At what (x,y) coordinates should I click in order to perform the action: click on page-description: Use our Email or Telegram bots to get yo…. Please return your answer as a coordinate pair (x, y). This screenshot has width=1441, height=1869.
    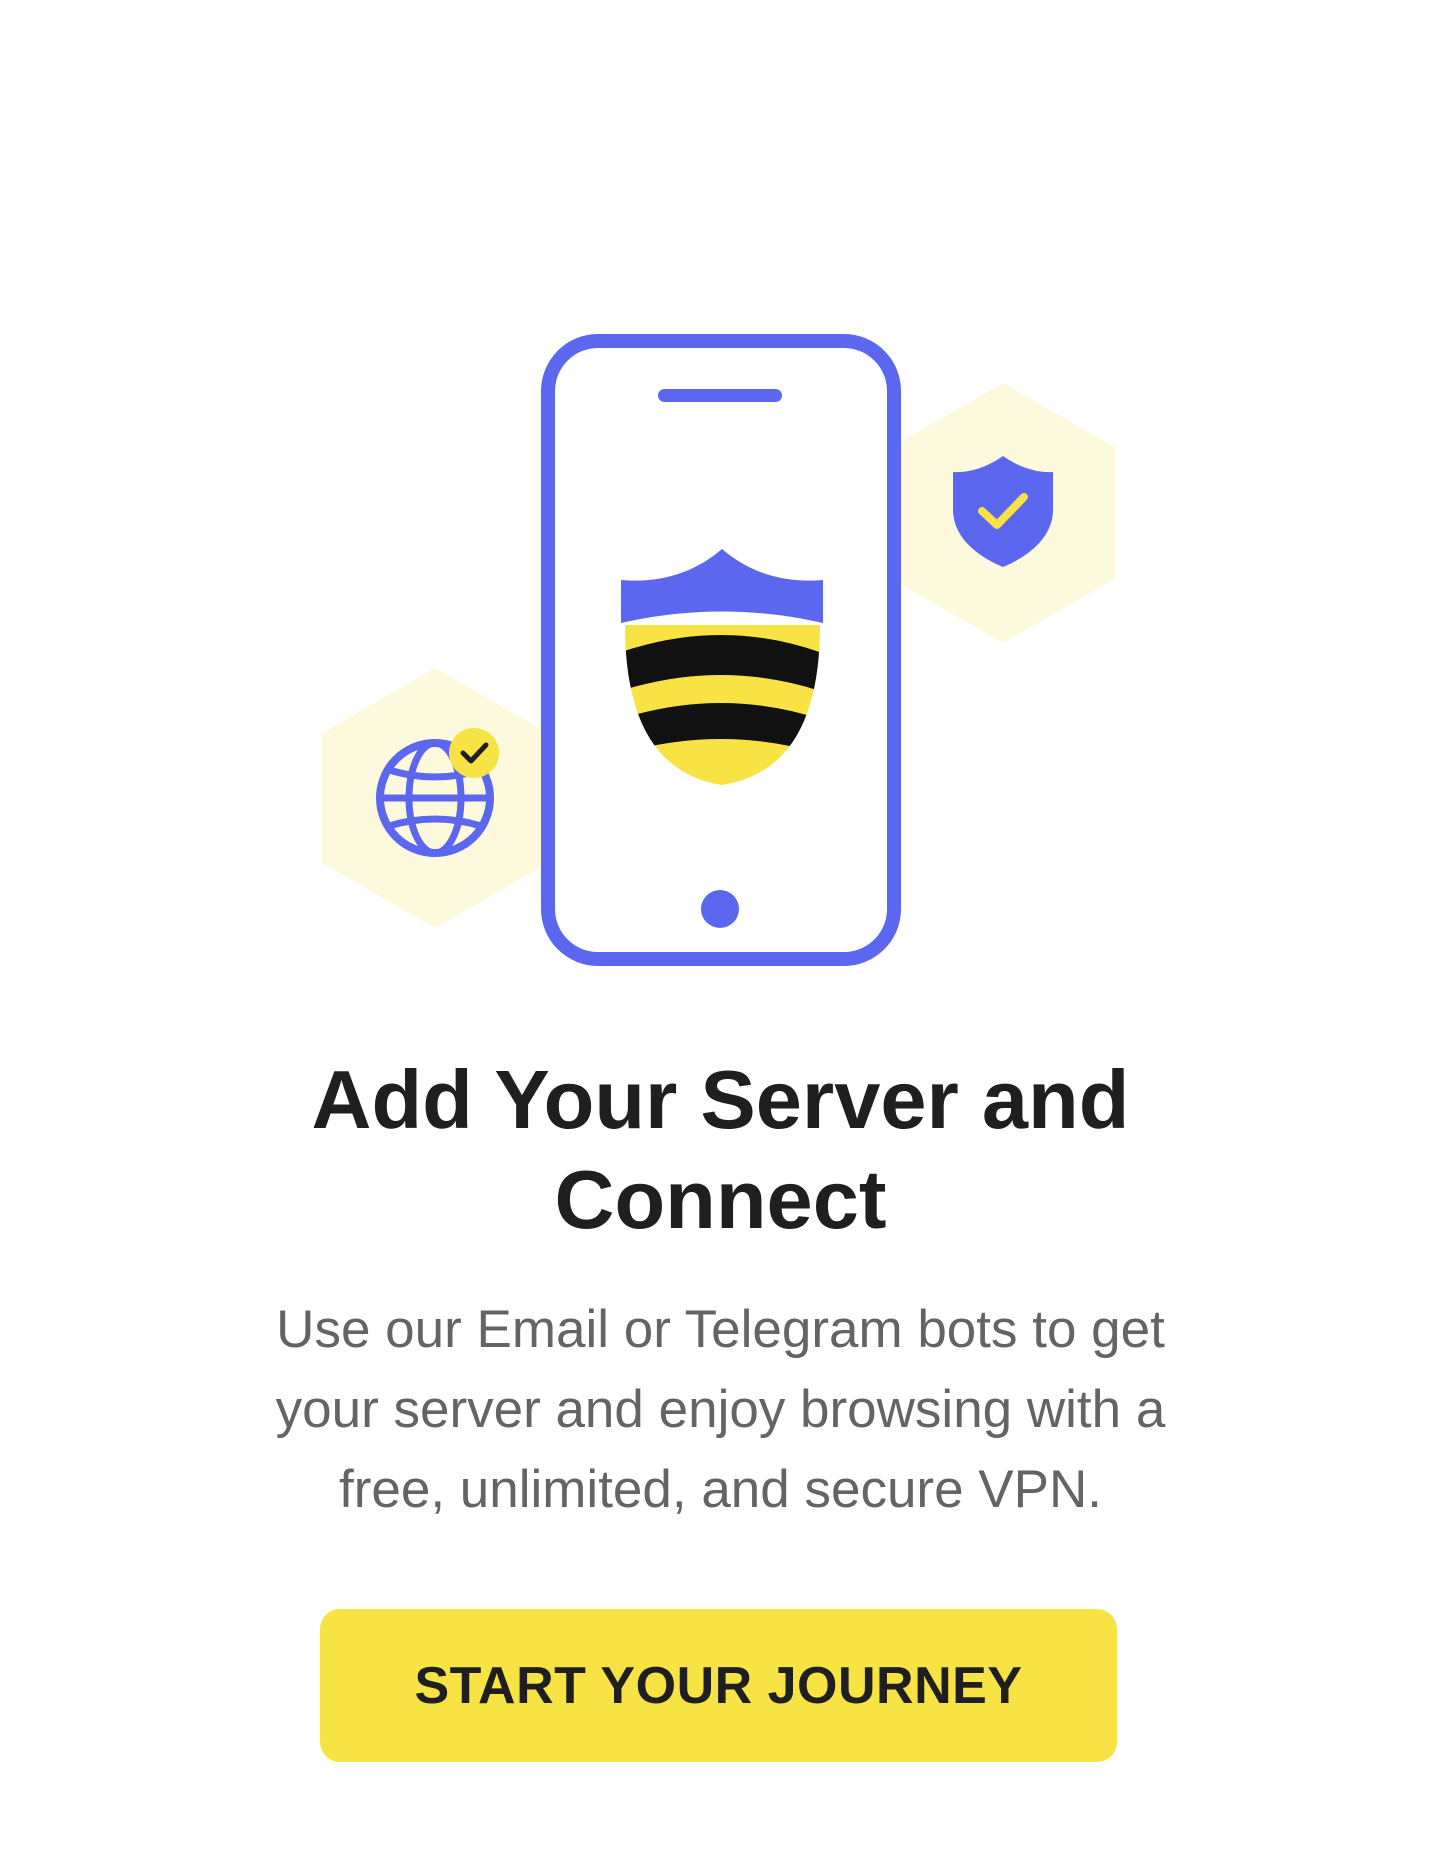
    Looking at the image, I should click on (720, 1410).